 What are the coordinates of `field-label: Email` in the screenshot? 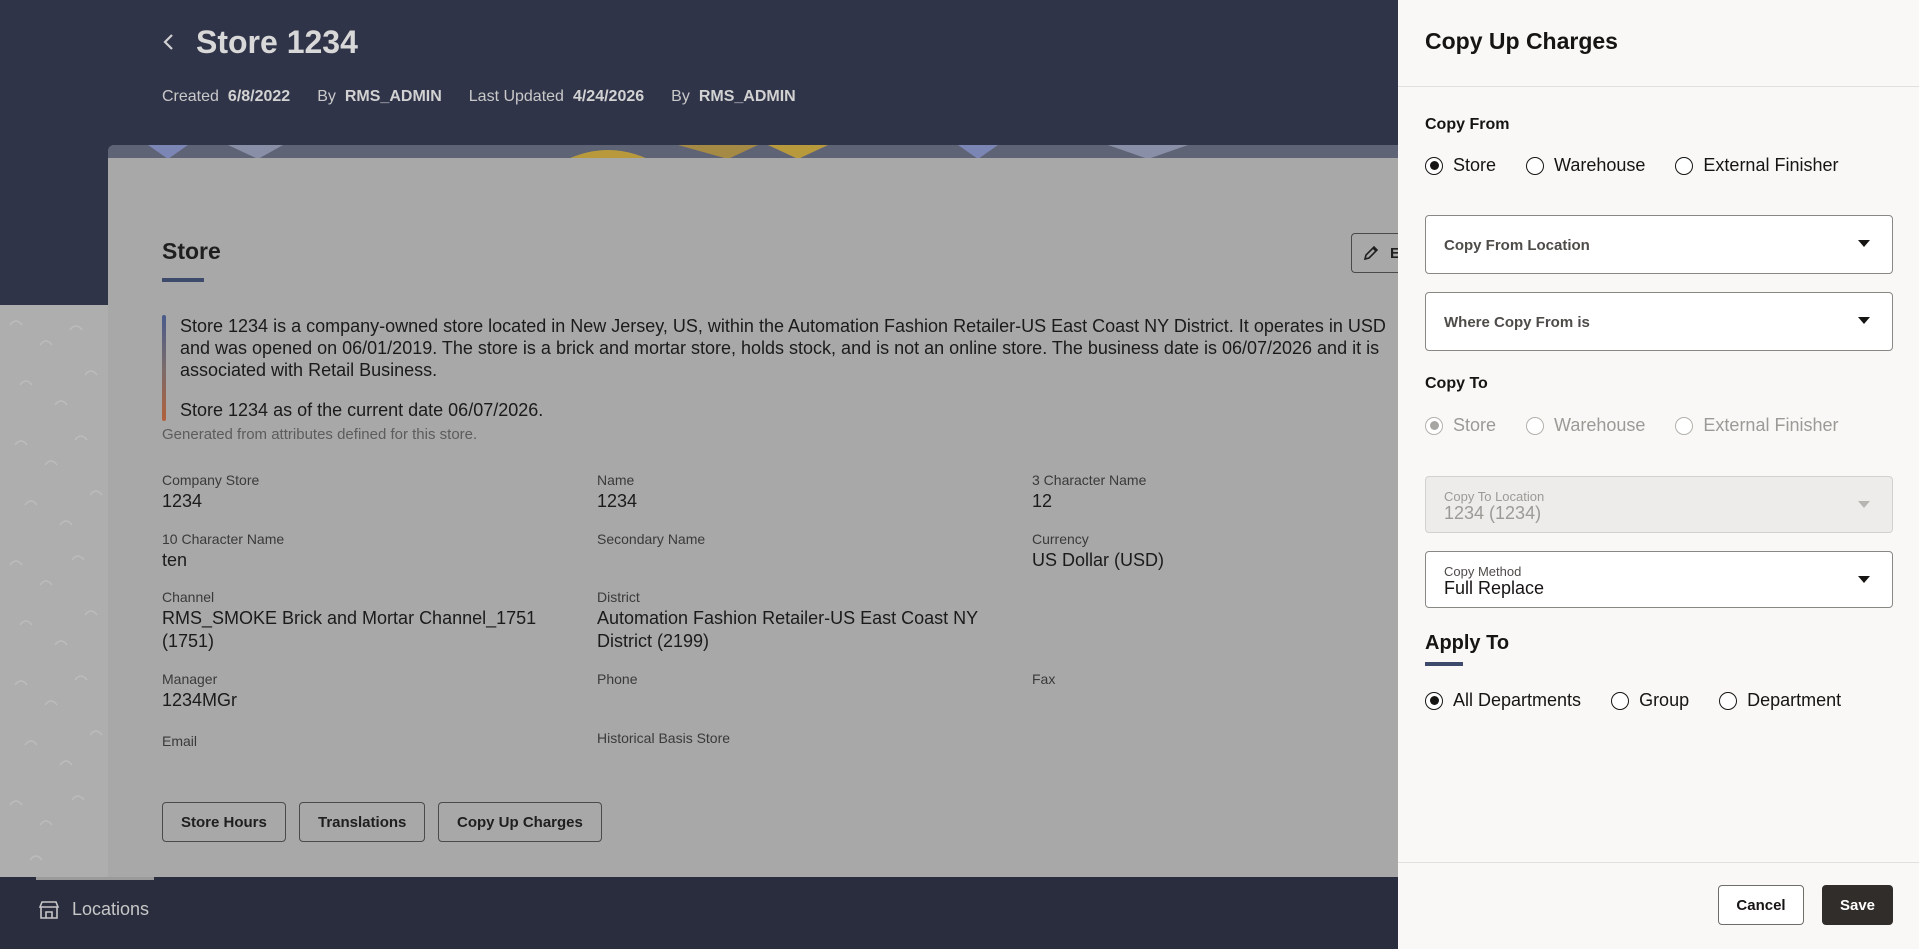 It's located at (180, 741).